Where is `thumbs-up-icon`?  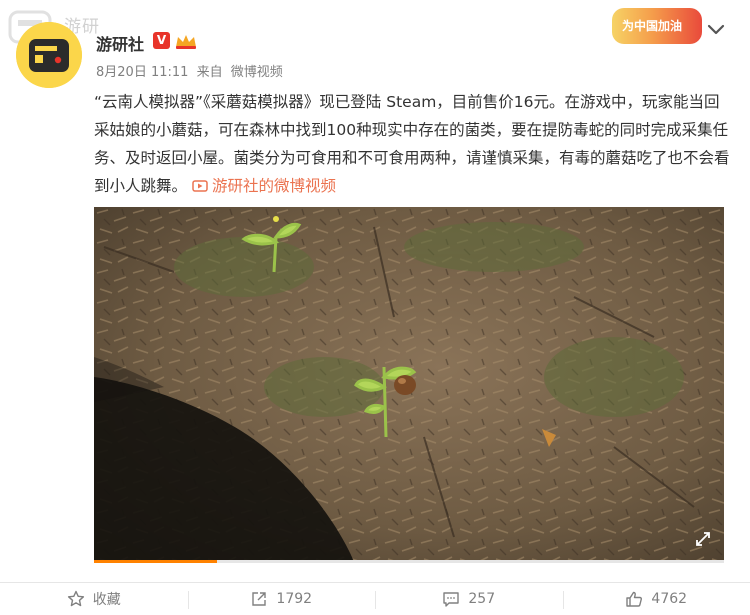 thumbs-up-icon is located at coordinates (634, 599).